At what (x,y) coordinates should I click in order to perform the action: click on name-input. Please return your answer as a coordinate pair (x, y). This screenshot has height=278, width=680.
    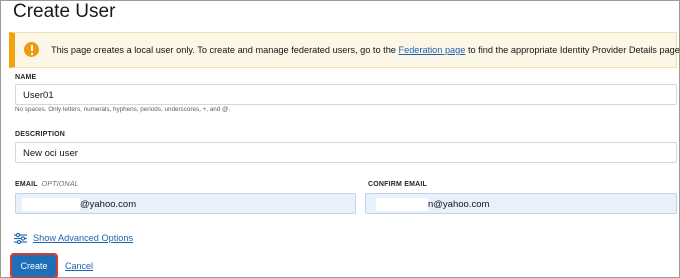
    Looking at the image, I should click on (346, 95).